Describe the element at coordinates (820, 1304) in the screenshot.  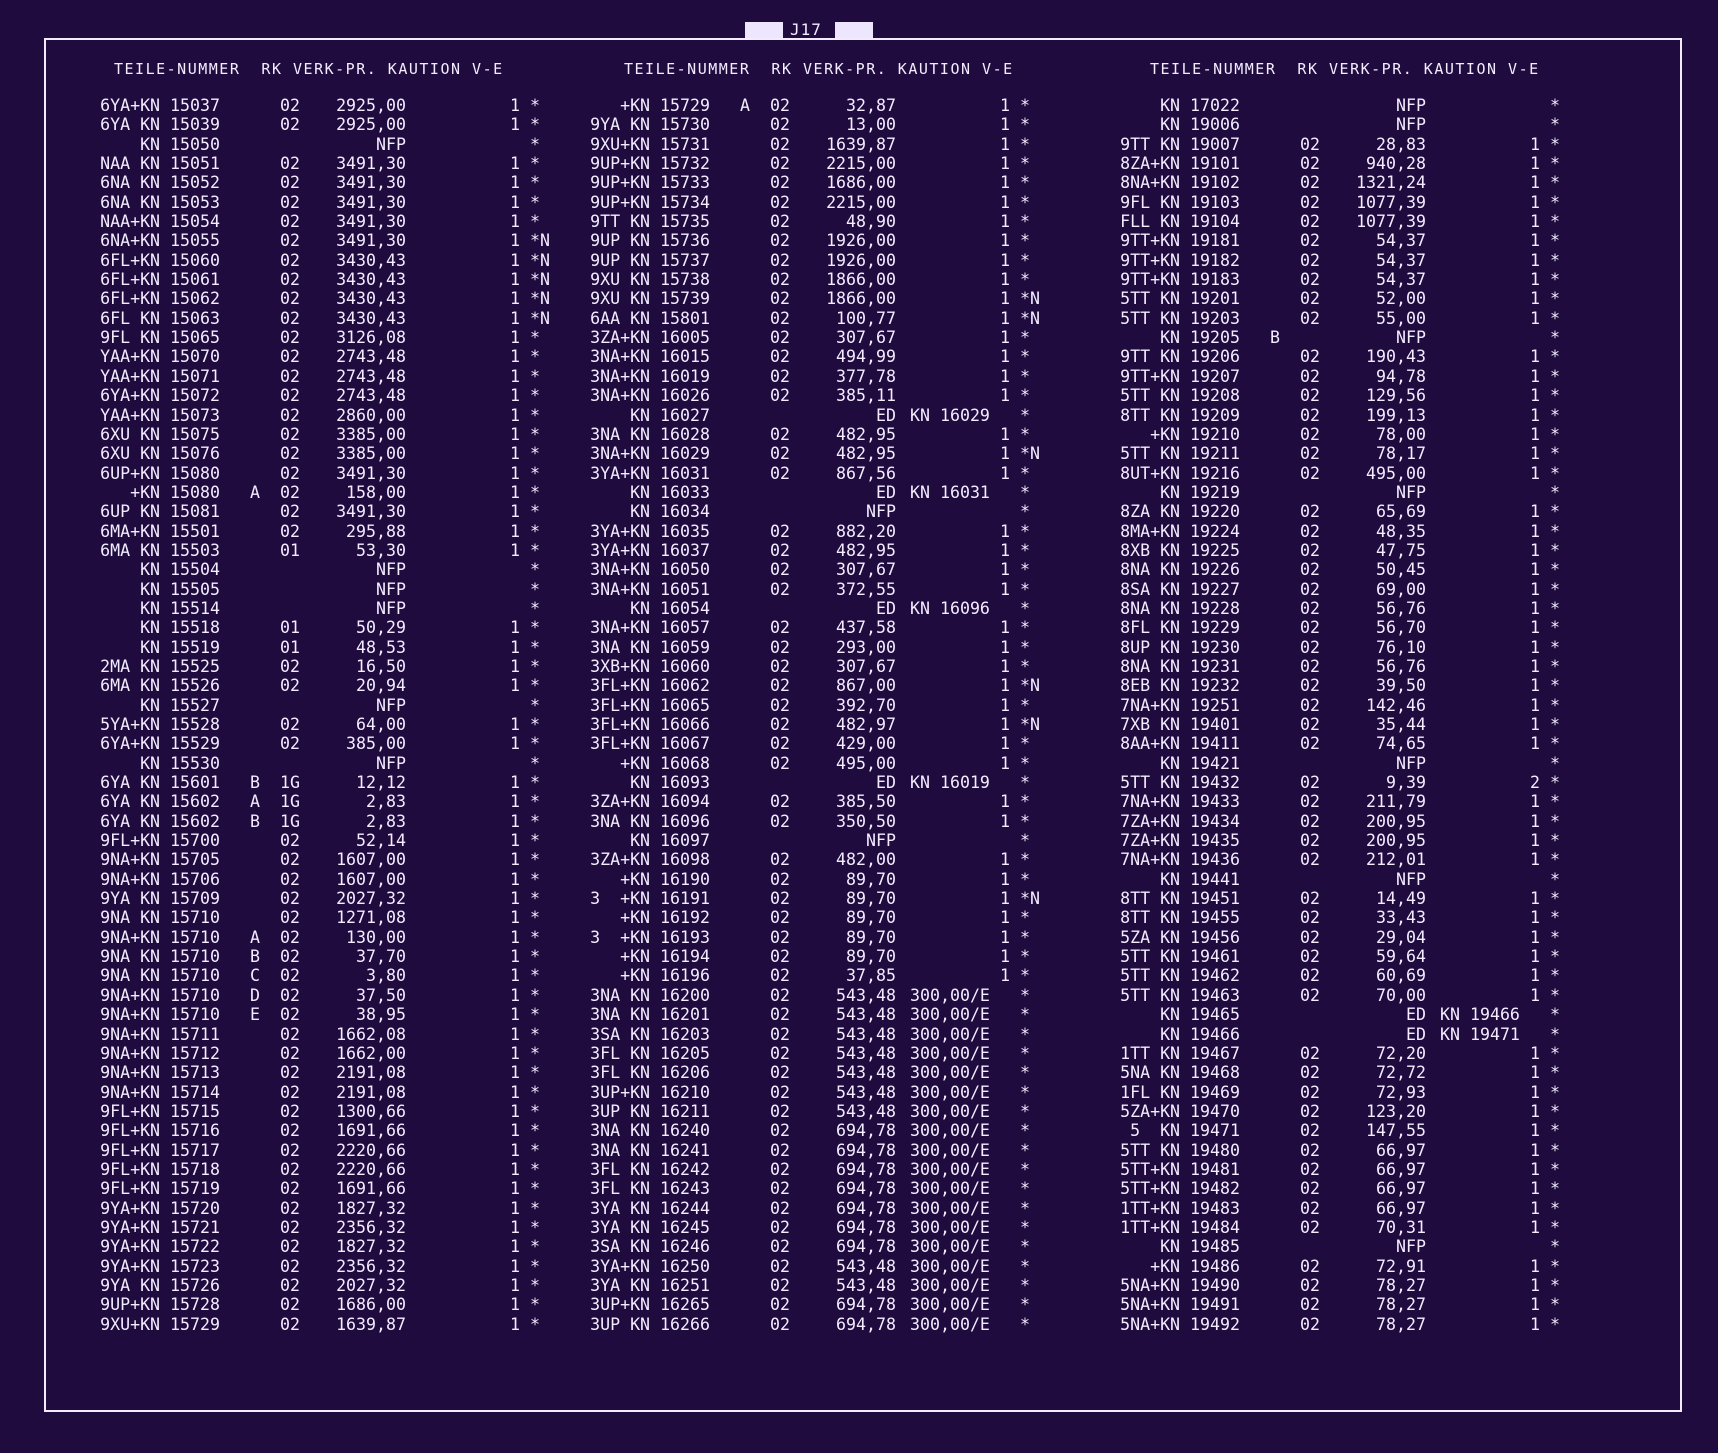
I see `table-row: 3UP+KN 16265 02 694,78 300,00/E *` at that location.